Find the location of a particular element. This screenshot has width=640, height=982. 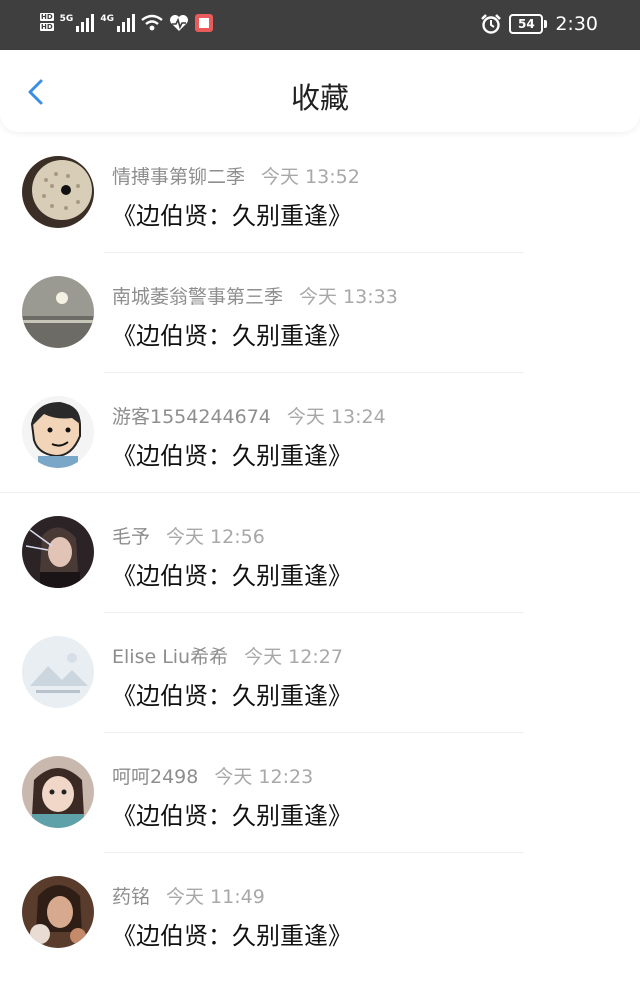

item-time: 今天 13:52 is located at coordinates (310, 177).